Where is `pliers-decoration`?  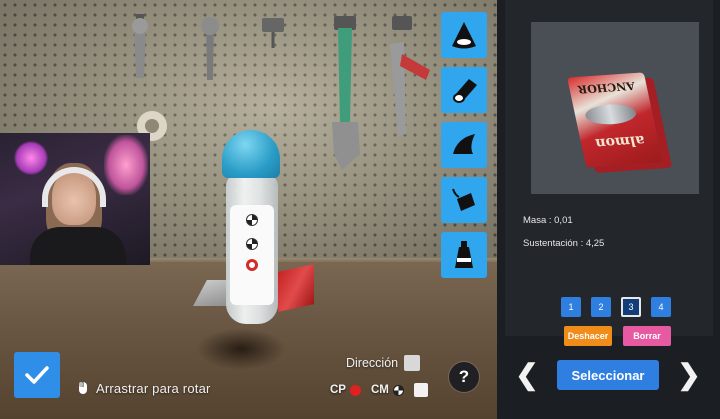
pliers-decoration is located at coordinates (410, 76).